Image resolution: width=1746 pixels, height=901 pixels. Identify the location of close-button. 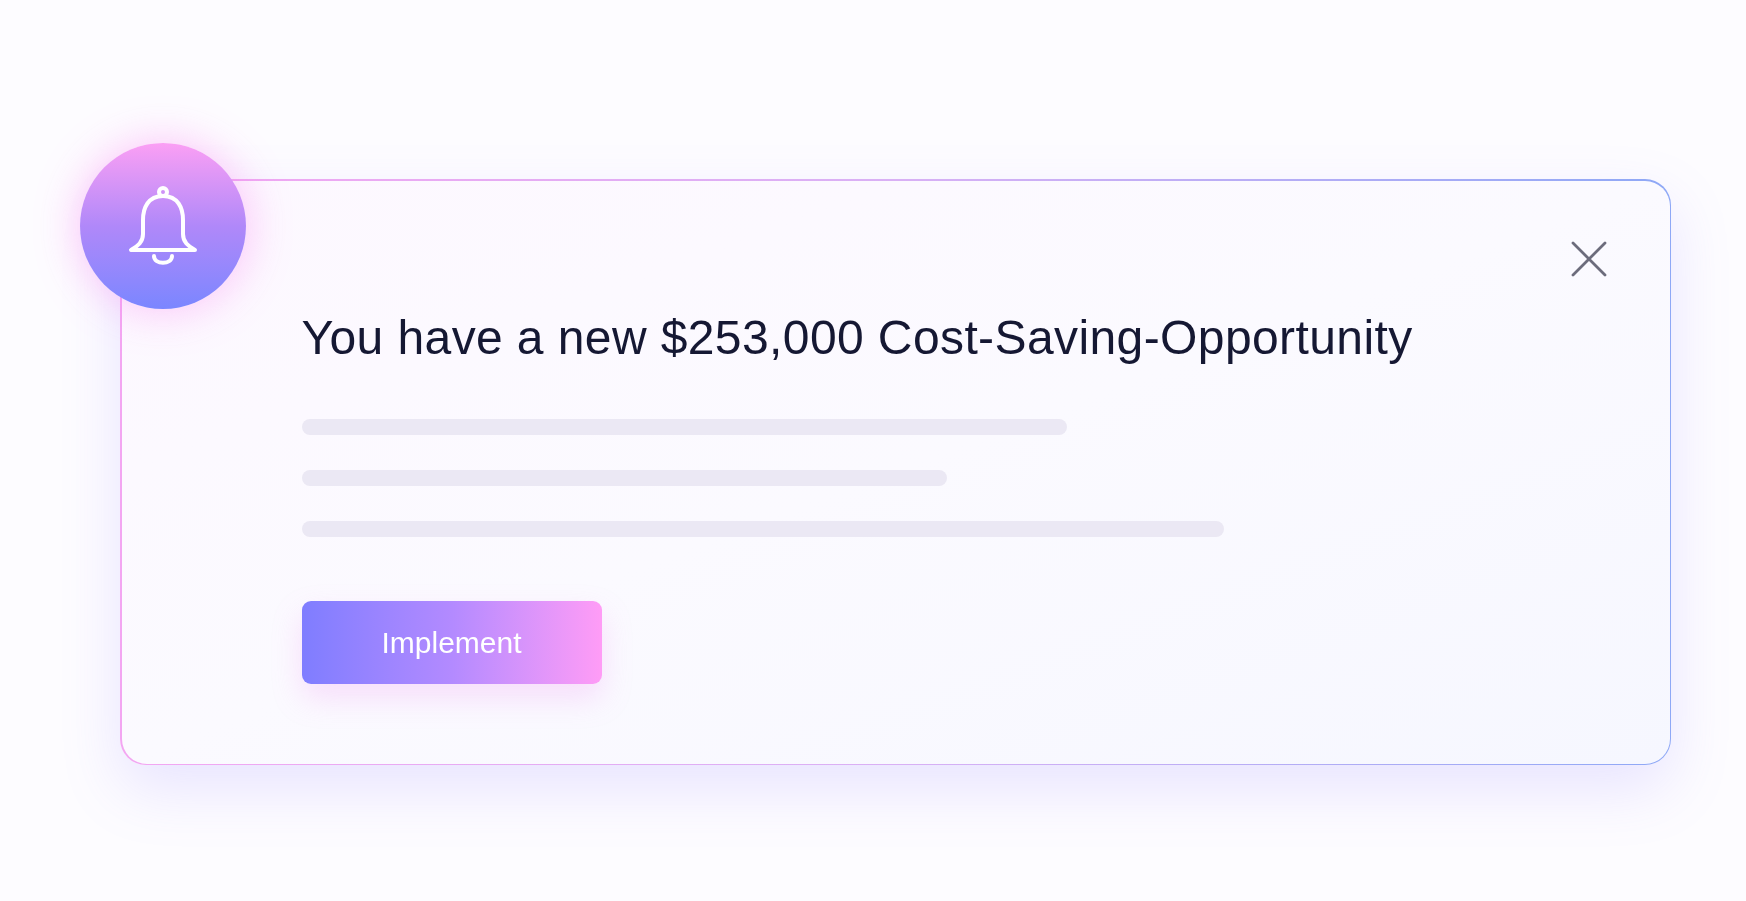
(1589, 259).